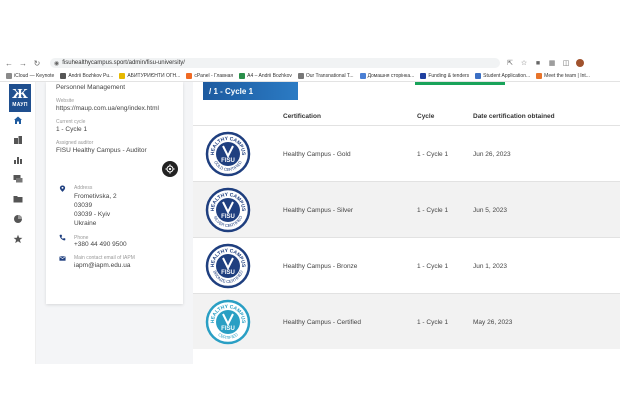  I want to click on address-line: 03039 - Kyiv, so click(92, 214).